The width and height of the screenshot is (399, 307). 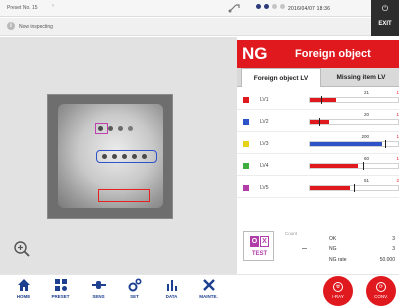 What do you see at coordinates (365, 136) in the screenshot?
I see `level-value: 200` at bounding box center [365, 136].